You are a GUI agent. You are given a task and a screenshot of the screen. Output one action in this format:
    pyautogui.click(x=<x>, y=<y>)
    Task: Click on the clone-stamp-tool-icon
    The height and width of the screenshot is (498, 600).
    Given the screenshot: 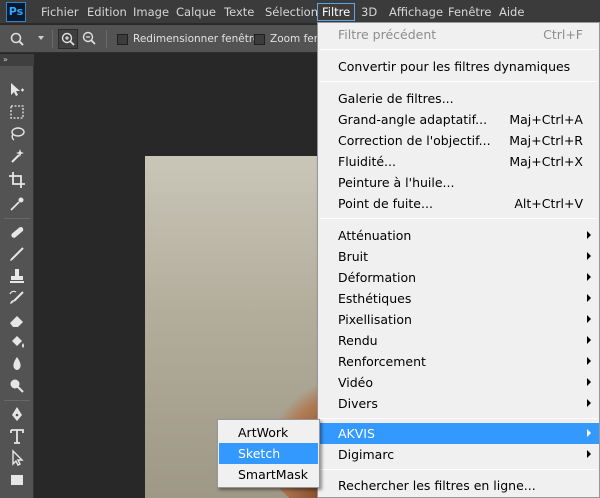 What is the action you would take?
    pyautogui.click(x=17, y=276)
    